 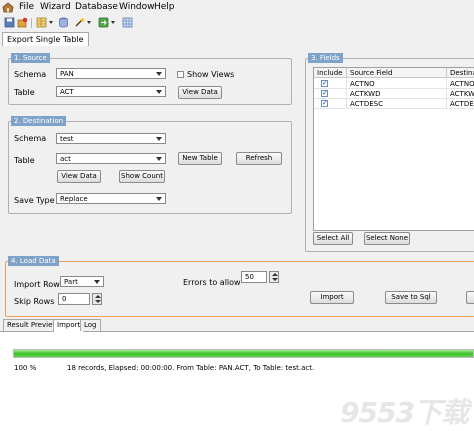 What do you see at coordinates (22, 22) in the screenshot?
I see `plugin-icon` at bounding box center [22, 22].